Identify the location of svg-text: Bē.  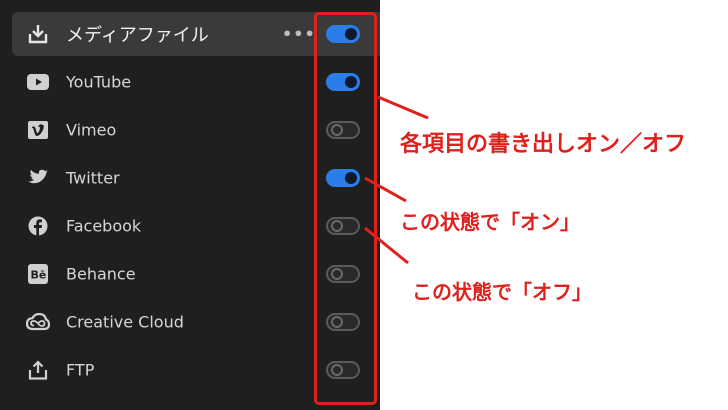
(39, 275).